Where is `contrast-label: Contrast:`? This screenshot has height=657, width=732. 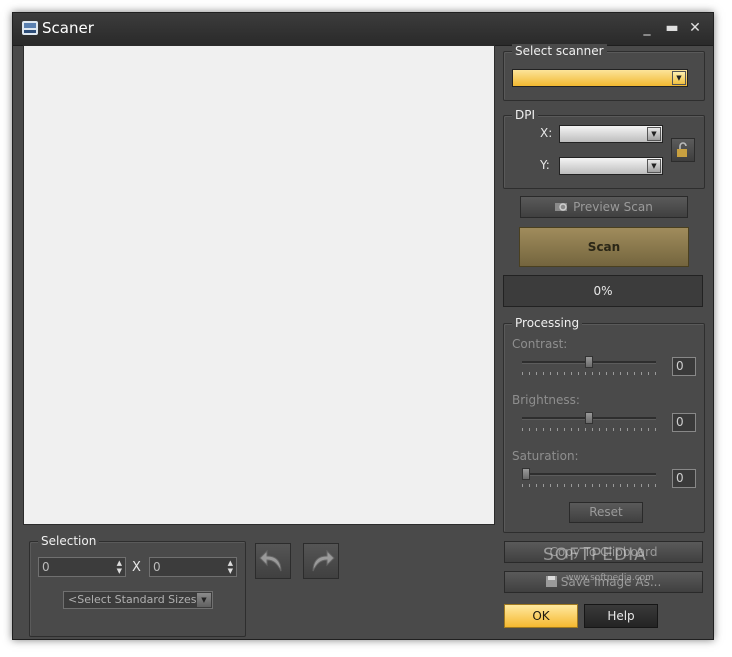 contrast-label: Contrast: is located at coordinates (540, 344).